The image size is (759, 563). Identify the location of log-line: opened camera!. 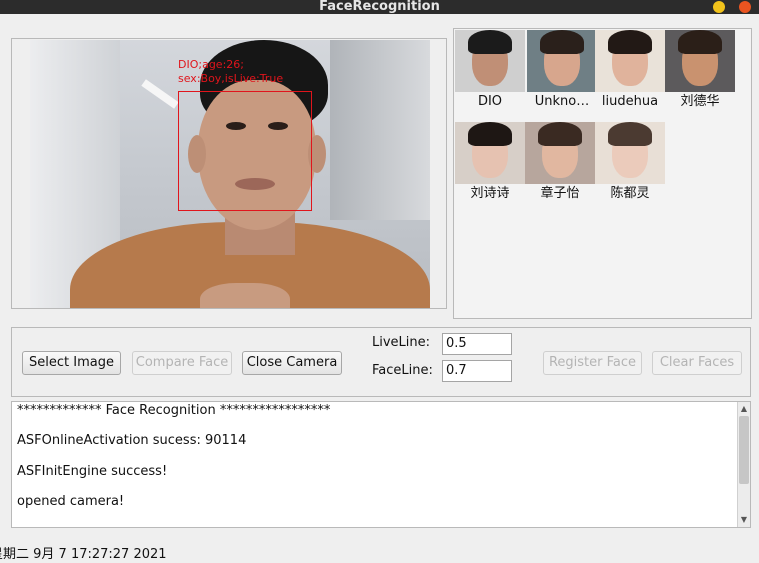
(71, 501).